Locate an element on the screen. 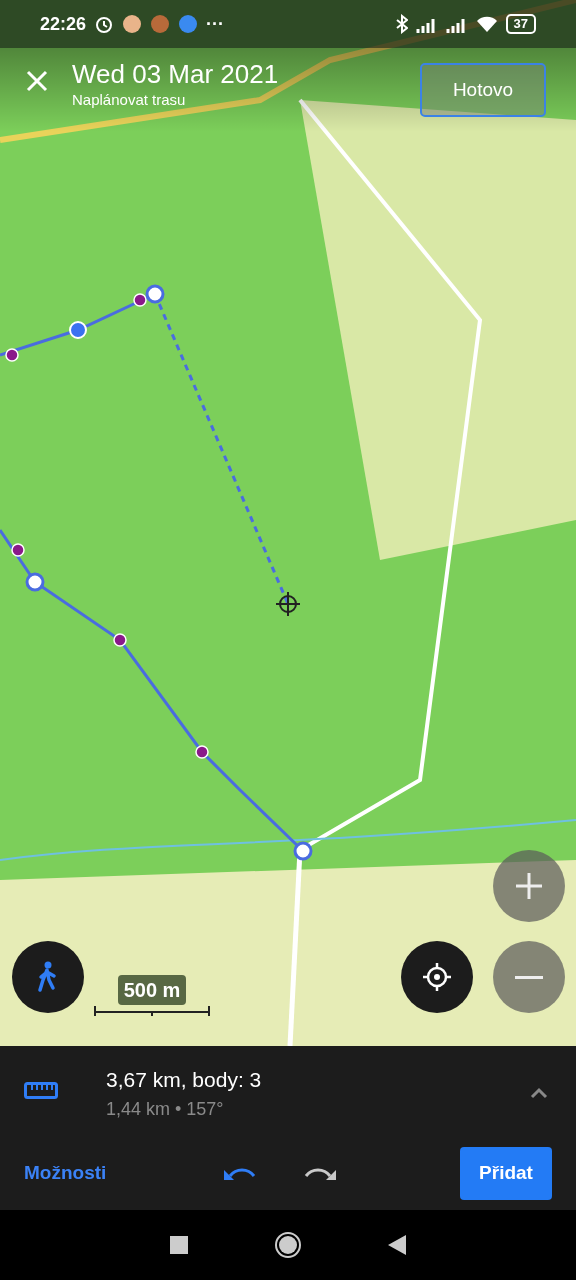 The width and height of the screenshot is (576, 1280). scale-label: 500 m is located at coordinates (152, 990).